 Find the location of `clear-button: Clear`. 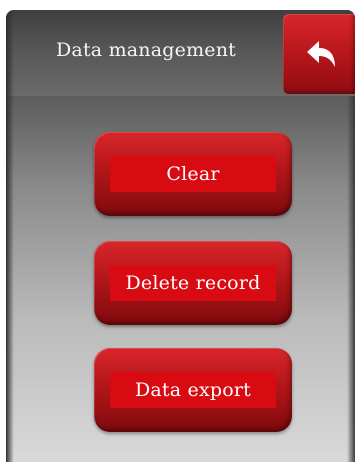

clear-button: Clear is located at coordinates (193, 174).